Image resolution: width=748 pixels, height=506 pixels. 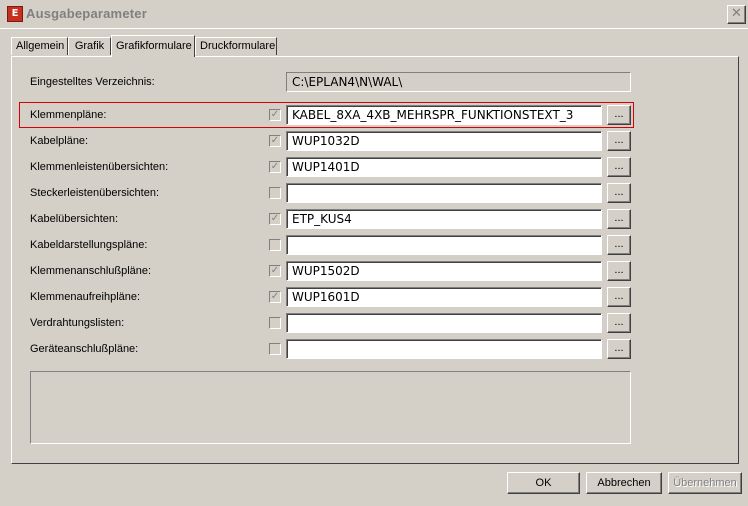 I want to click on row-4-input: ETP_KUS4, so click(x=444, y=219).